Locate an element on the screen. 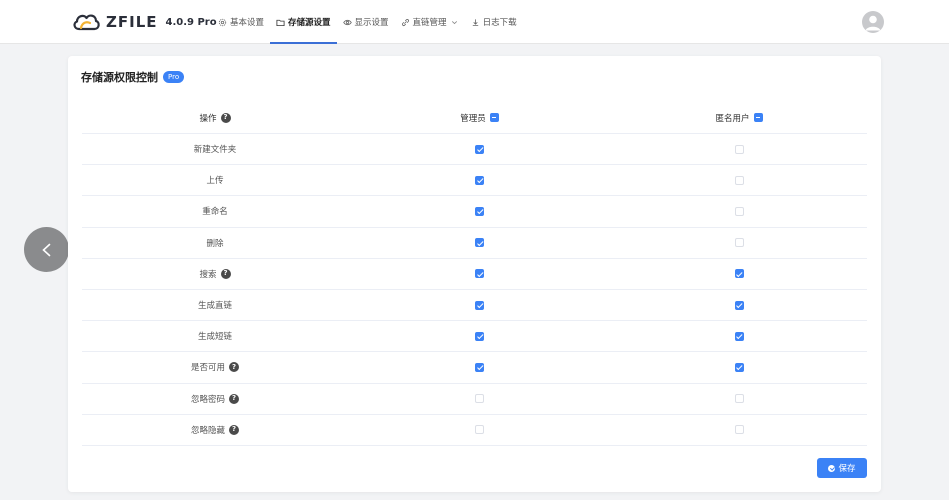 This screenshot has width=949, height=500. table-row: 生成短链 is located at coordinates (474, 337).